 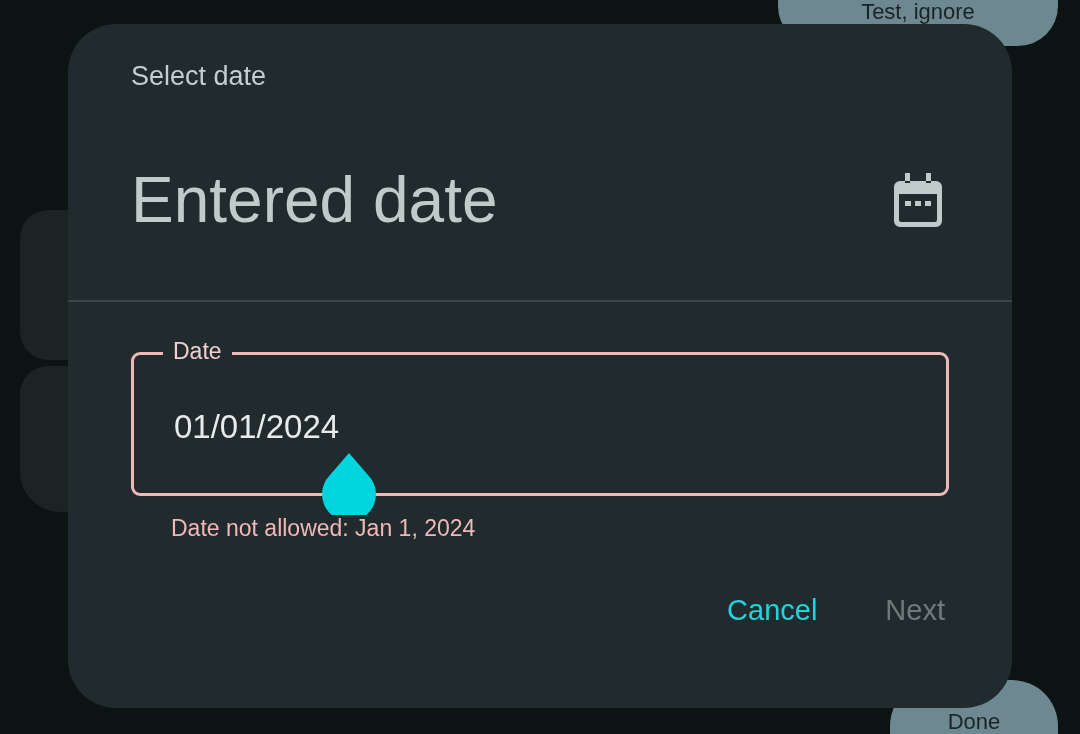 What do you see at coordinates (199, 76) in the screenshot?
I see `dialog-title: Select date` at bounding box center [199, 76].